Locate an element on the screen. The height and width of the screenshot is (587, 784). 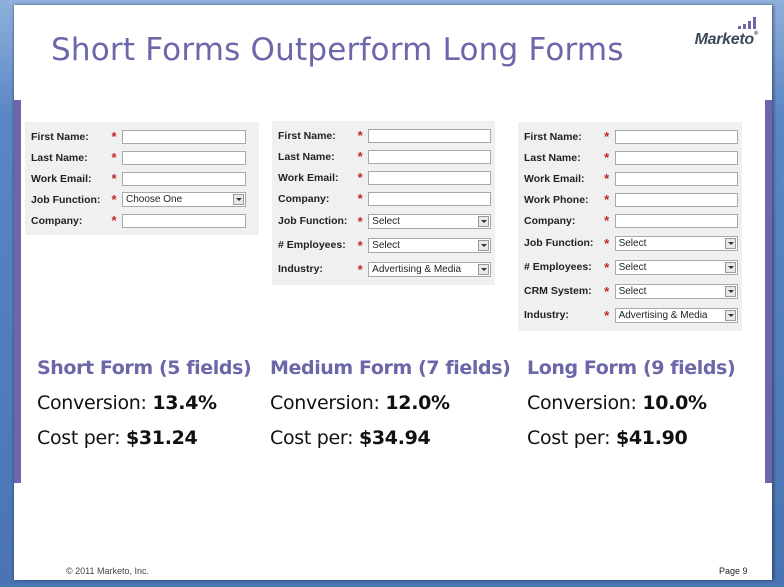
form-row: Industry: * Advertising & Media is located at coordinates (385, 269).